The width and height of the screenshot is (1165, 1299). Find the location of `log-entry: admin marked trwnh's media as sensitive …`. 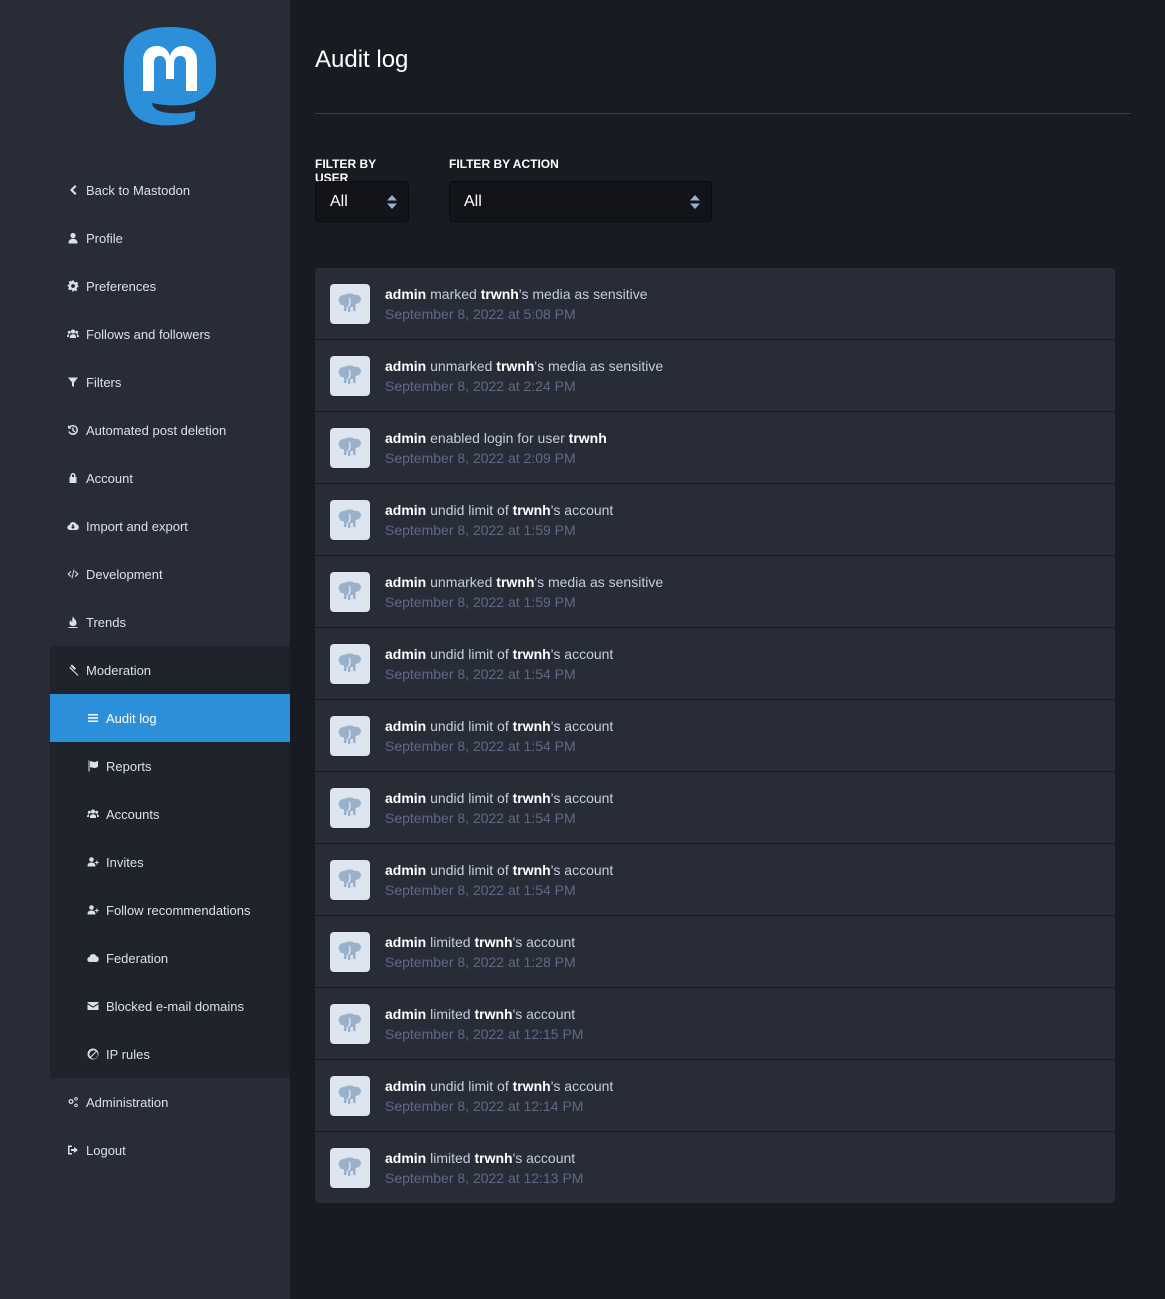

log-entry: admin marked trwnh's media as sensitive … is located at coordinates (715, 304).